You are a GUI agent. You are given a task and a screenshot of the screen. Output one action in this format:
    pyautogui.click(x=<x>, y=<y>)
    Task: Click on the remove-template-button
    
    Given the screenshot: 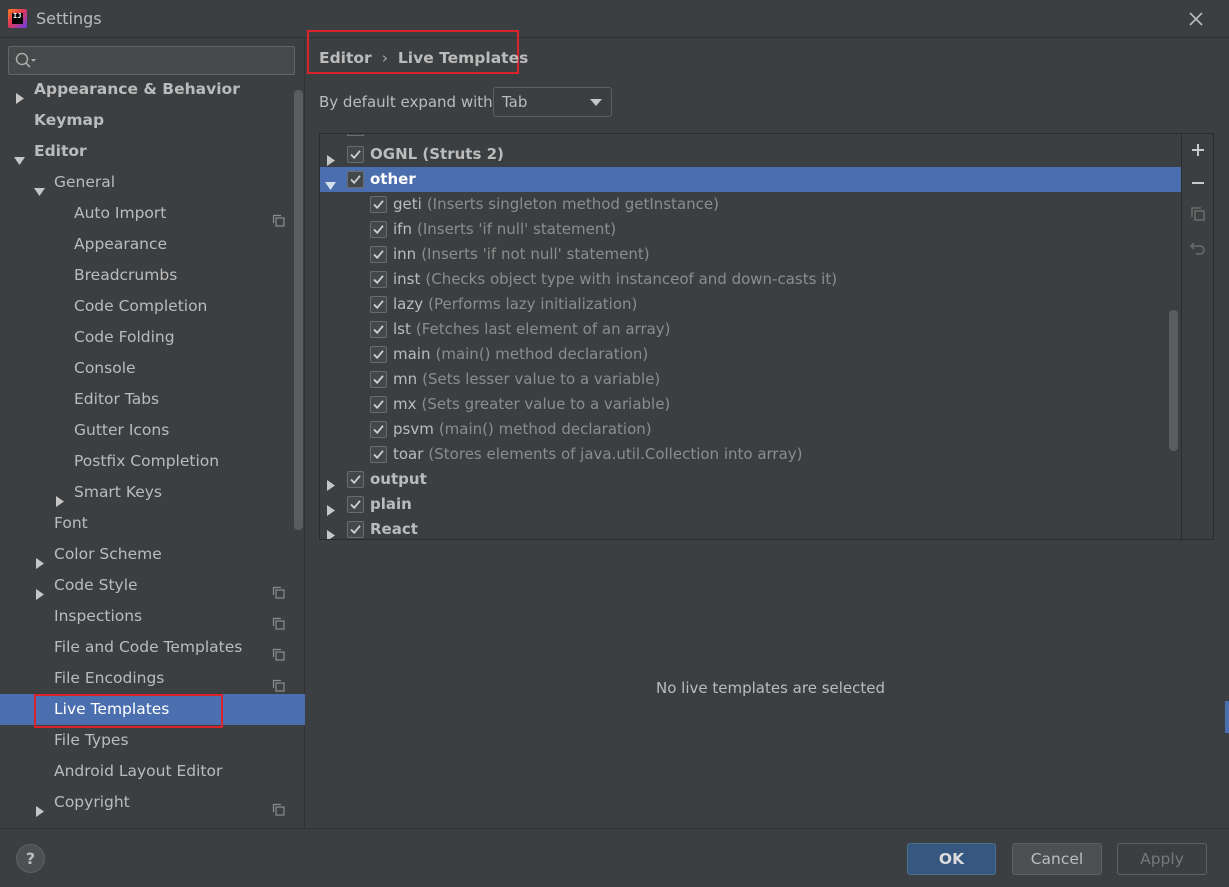 What is the action you would take?
    pyautogui.click(x=1198, y=183)
    